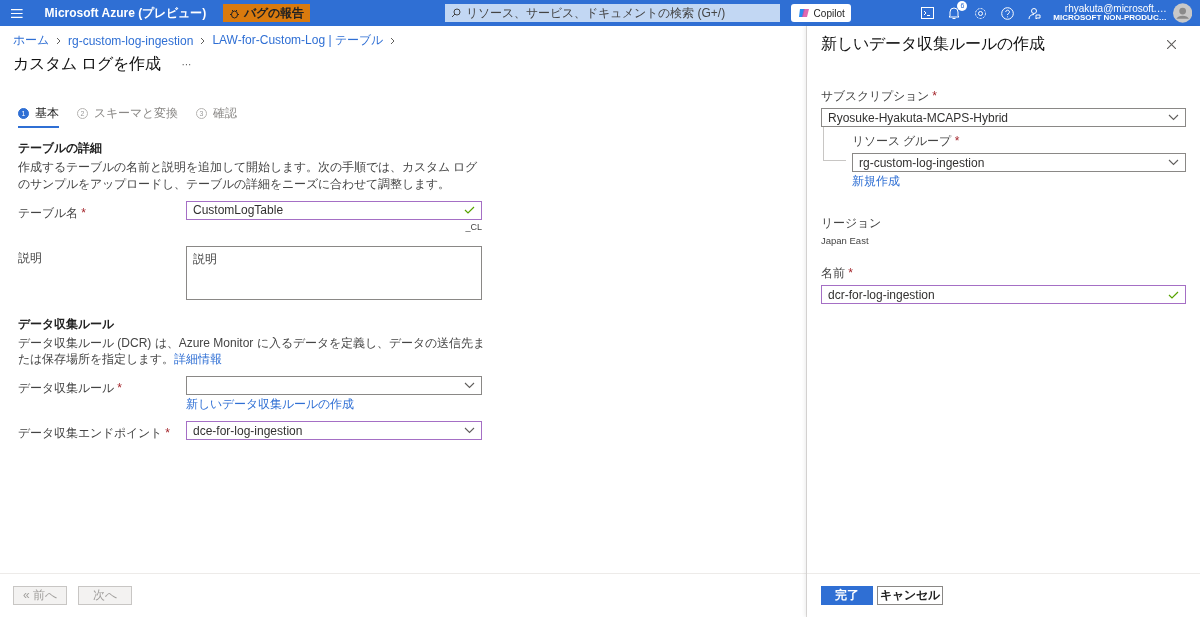  Describe the element at coordinates (1019, 181) in the screenshot. I see `create-new-link: 新規作成` at that location.